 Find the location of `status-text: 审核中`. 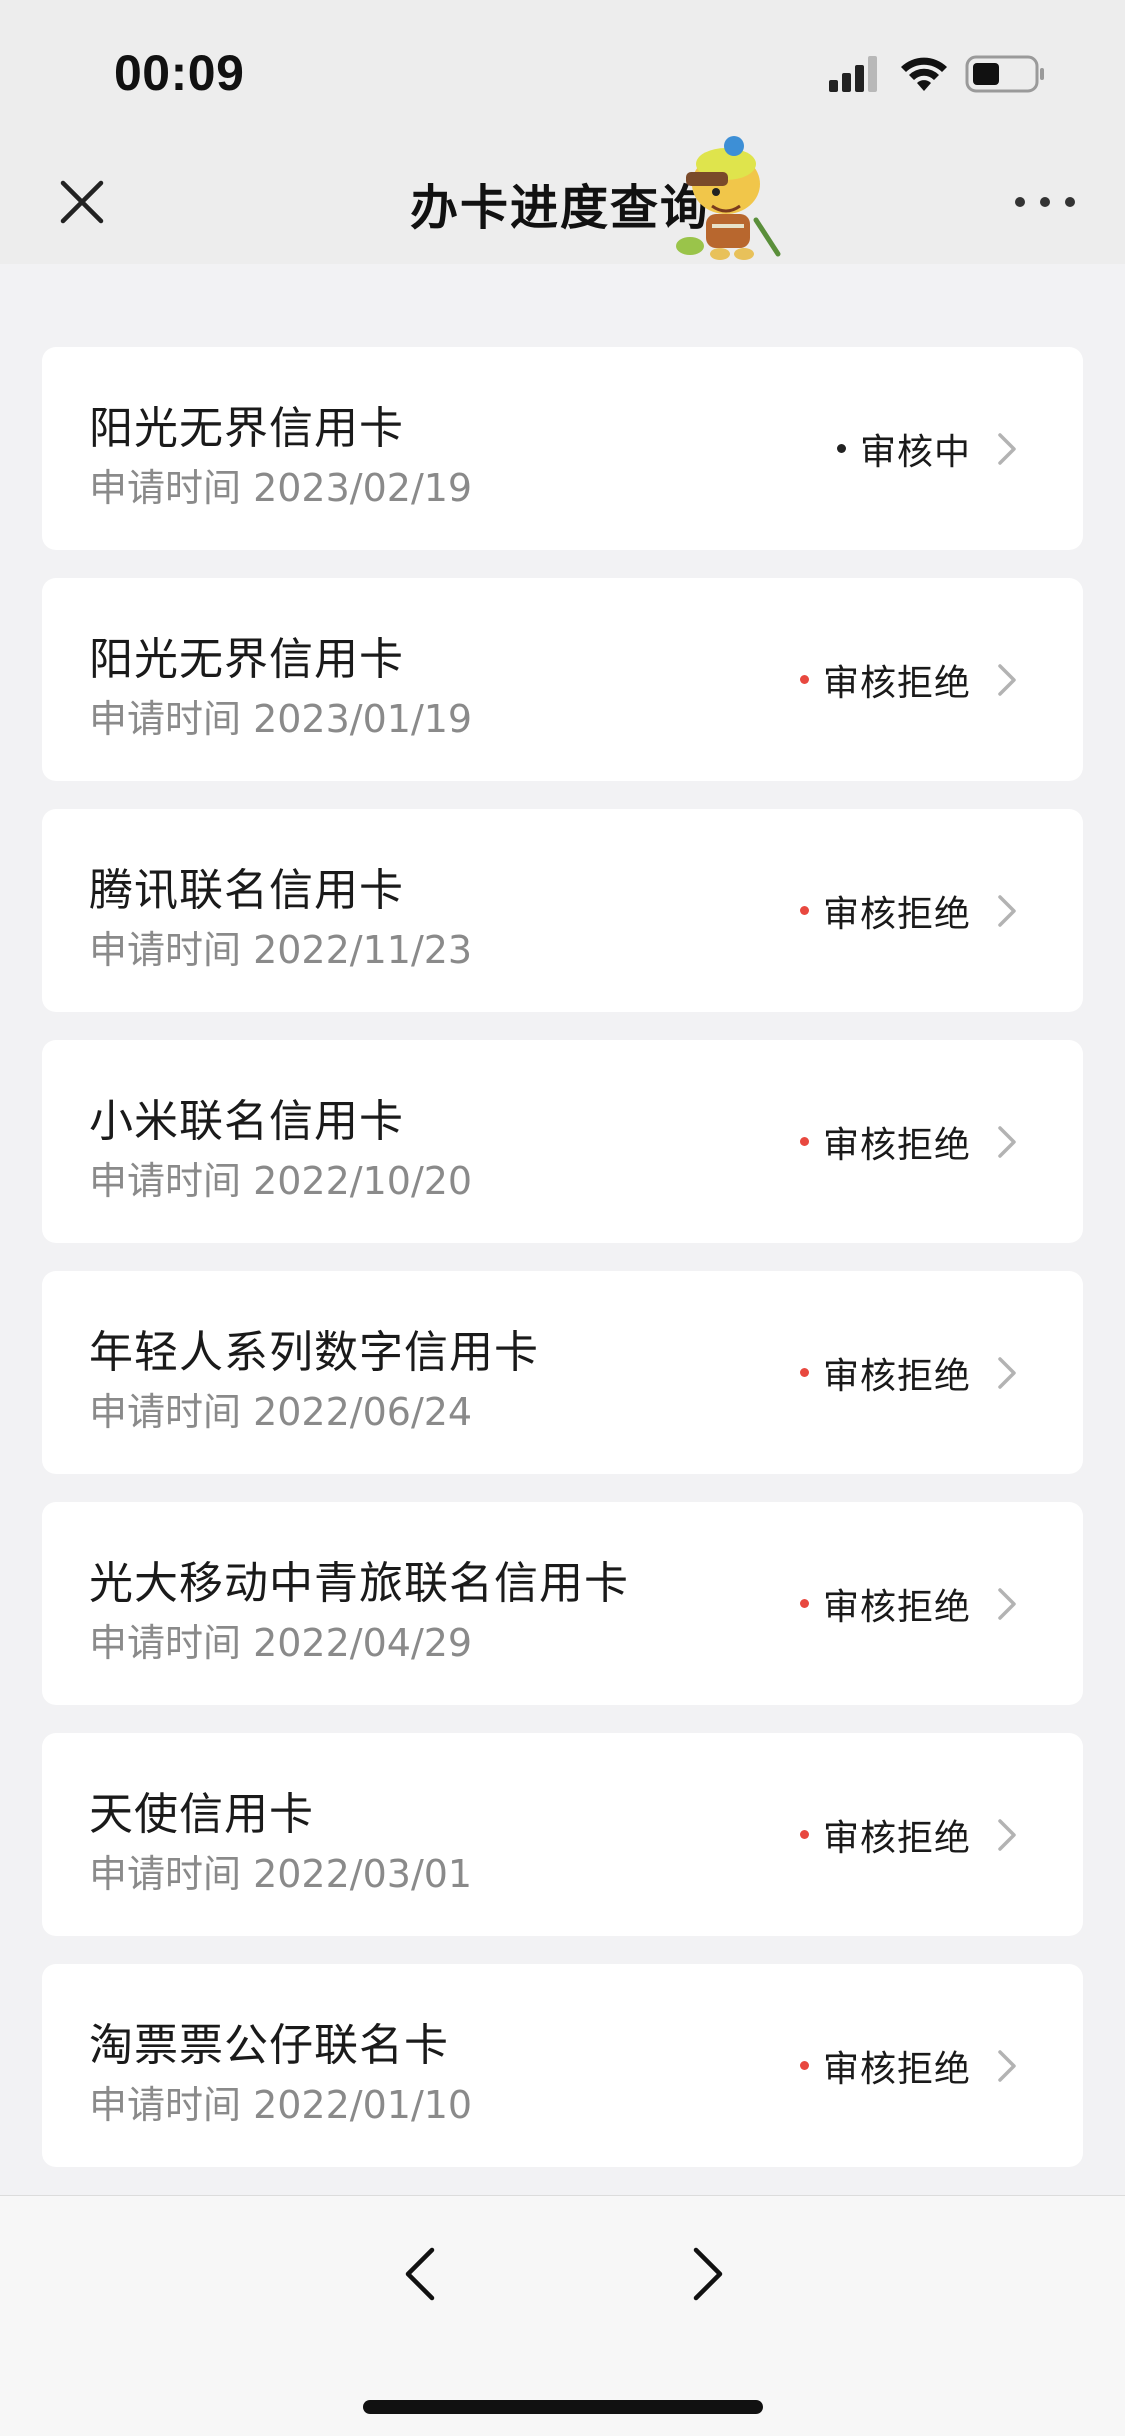

status-text: 审核中 is located at coordinates (915, 452).